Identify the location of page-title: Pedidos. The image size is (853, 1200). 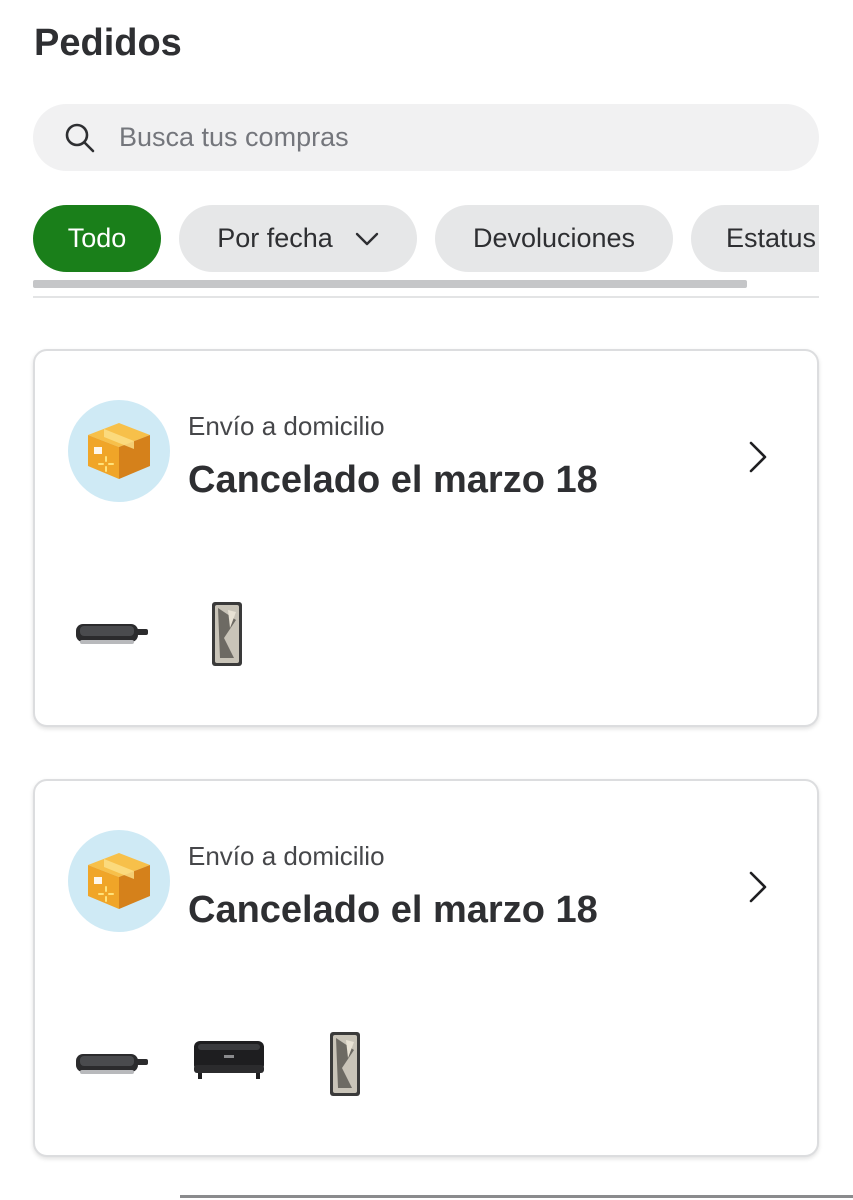
(108, 43).